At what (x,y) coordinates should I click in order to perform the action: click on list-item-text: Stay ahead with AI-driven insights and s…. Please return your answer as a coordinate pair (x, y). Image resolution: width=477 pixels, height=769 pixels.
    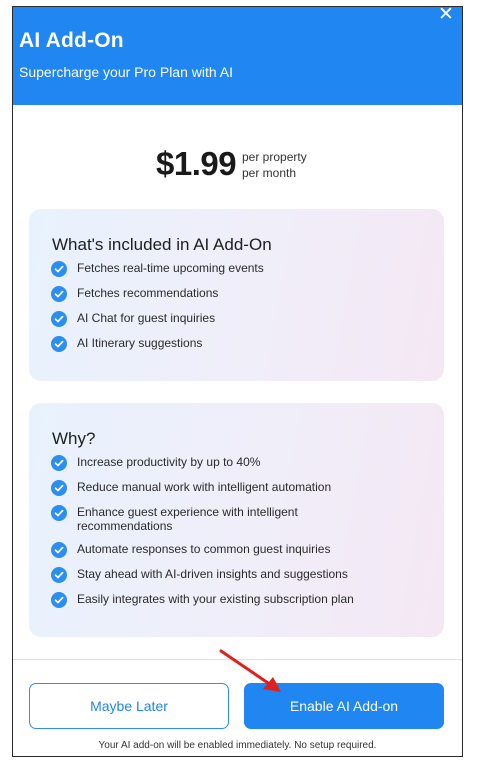
    Looking at the image, I should click on (212, 574).